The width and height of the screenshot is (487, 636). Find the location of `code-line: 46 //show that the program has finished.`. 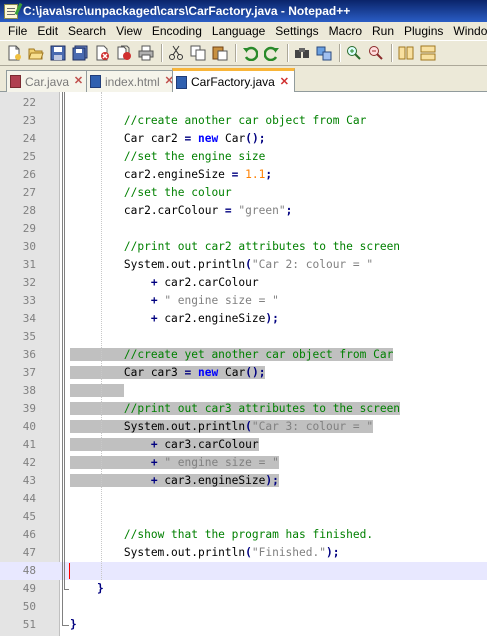

code-line: 46 //show that the program has finished. is located at coordinates (243, 535).